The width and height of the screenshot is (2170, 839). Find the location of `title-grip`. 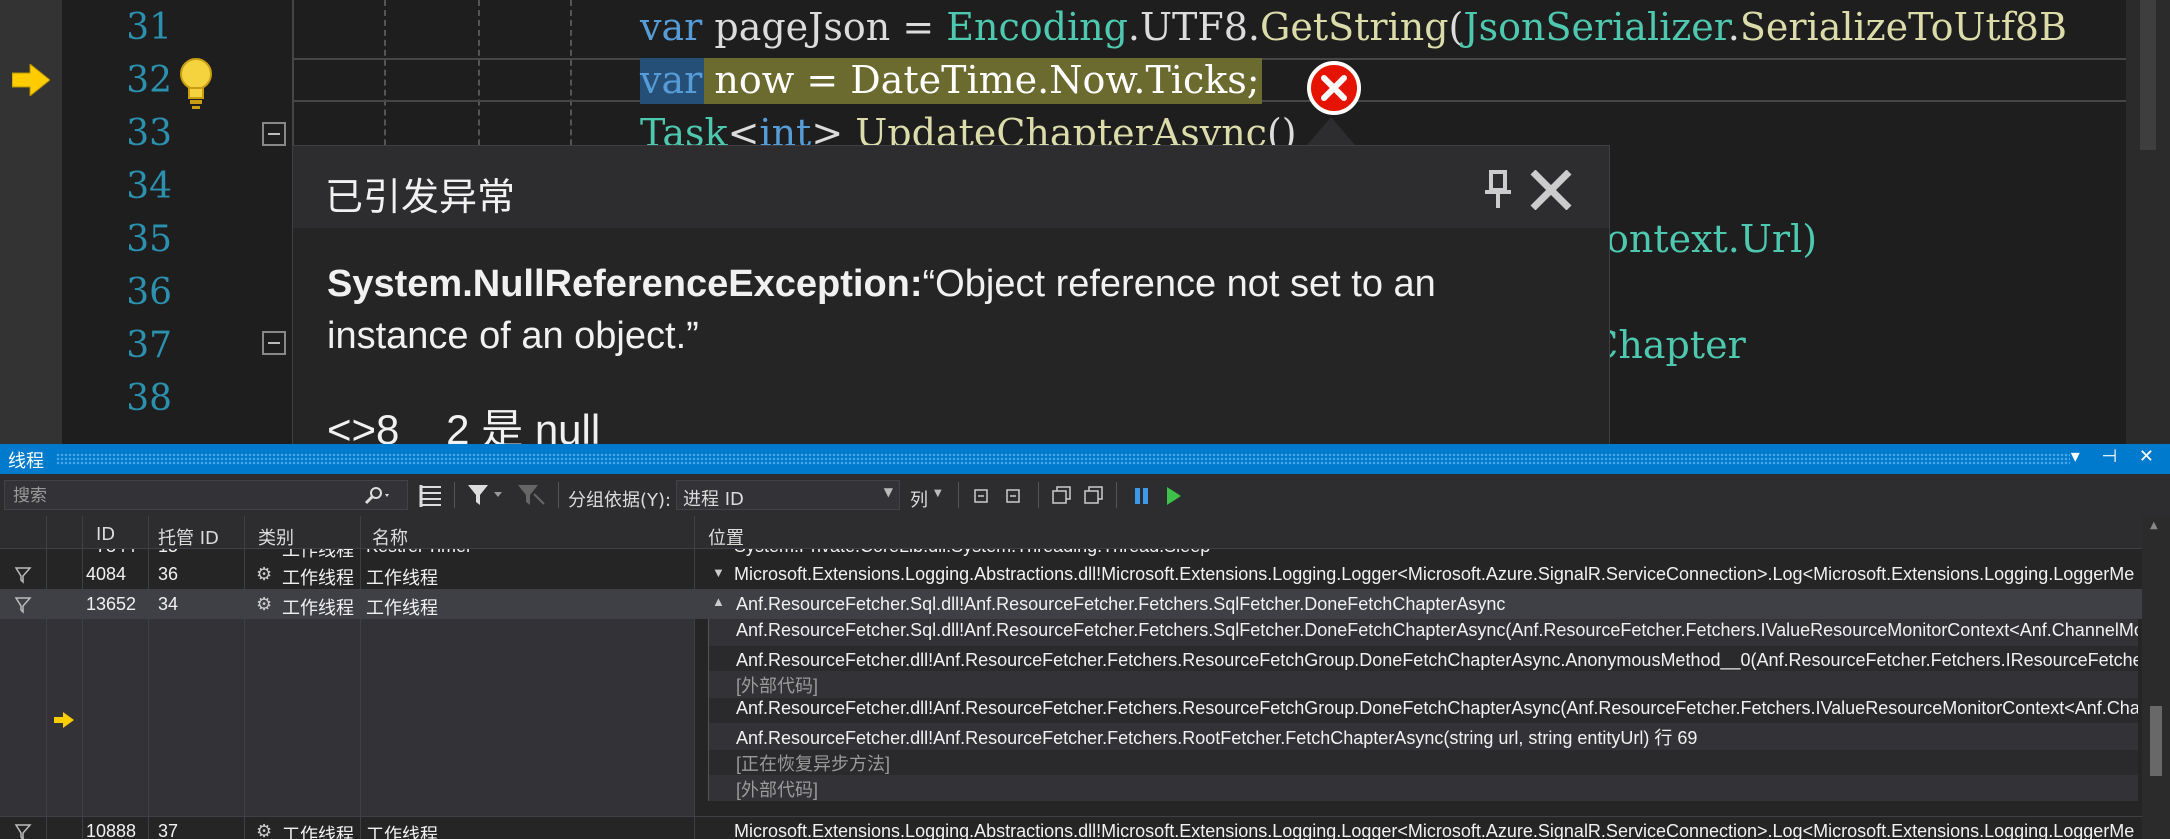

title-grip is located at coordinates (1063, 459).